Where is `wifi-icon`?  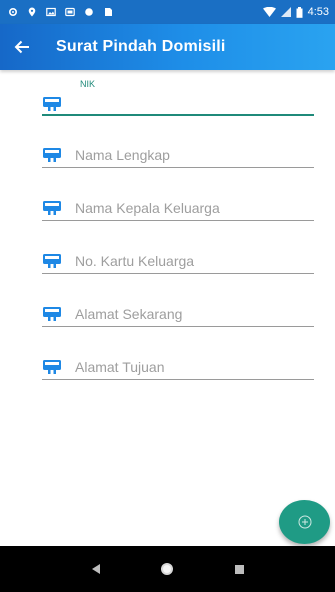 wifi-icon is located at coordinates (269, 12).